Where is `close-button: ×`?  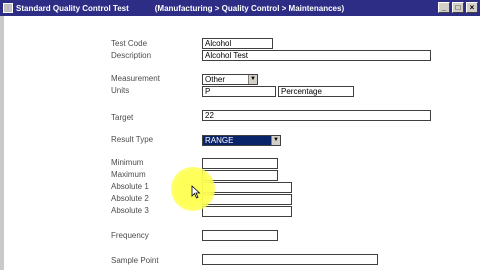
close-button: × is located at coordinates (472, 7).